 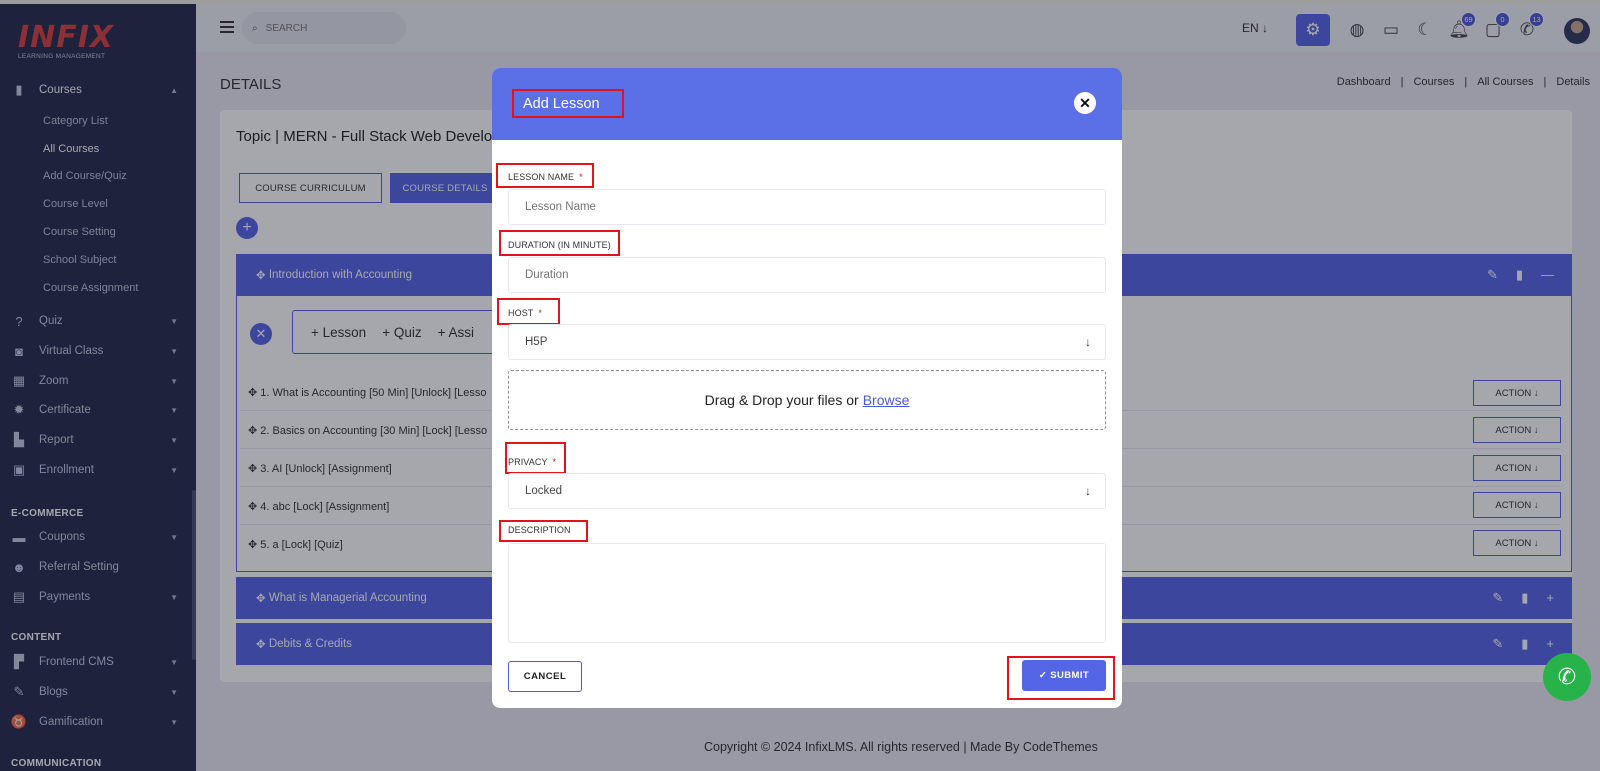 I want to click on lesson-name-field, so click(x=807, y=207).